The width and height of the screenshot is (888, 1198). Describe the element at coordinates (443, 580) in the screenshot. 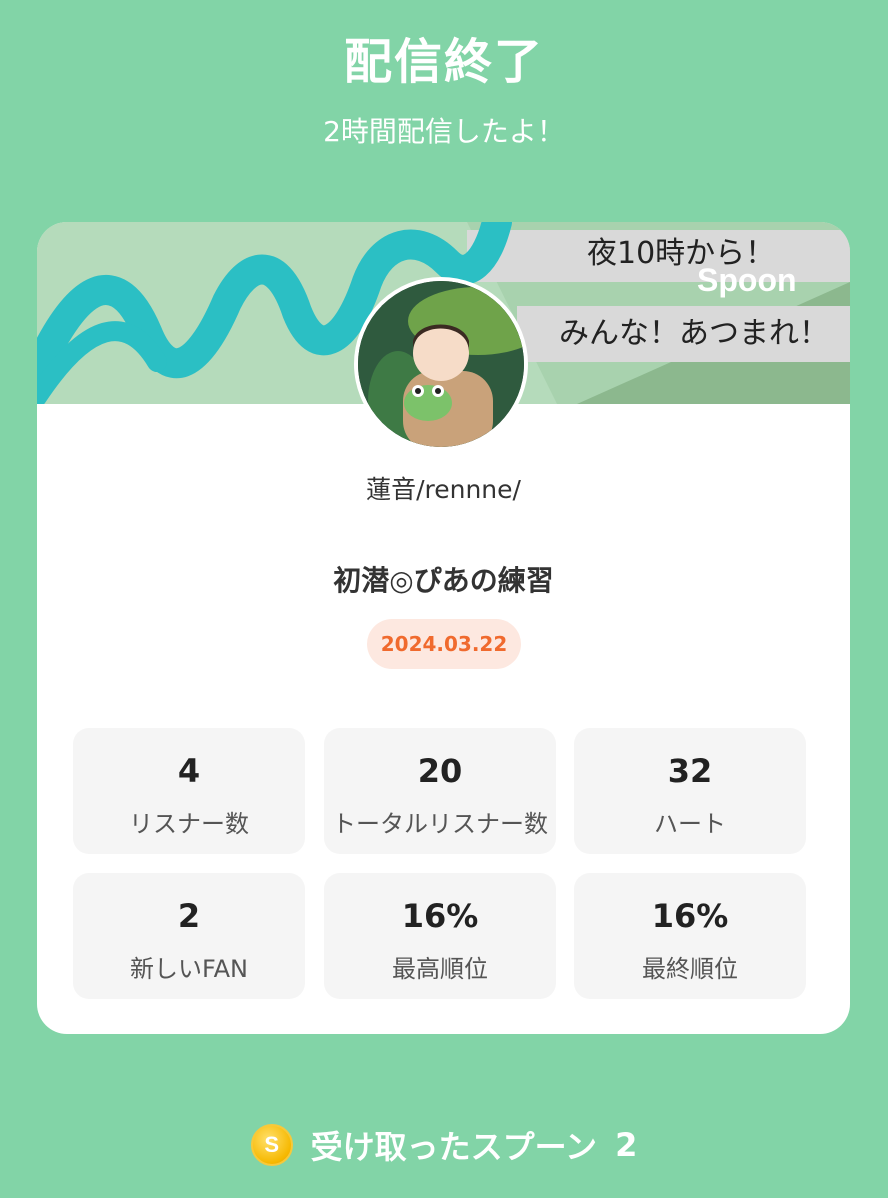

I see `live-title: 初潜◎ぴあの練習` at that location.